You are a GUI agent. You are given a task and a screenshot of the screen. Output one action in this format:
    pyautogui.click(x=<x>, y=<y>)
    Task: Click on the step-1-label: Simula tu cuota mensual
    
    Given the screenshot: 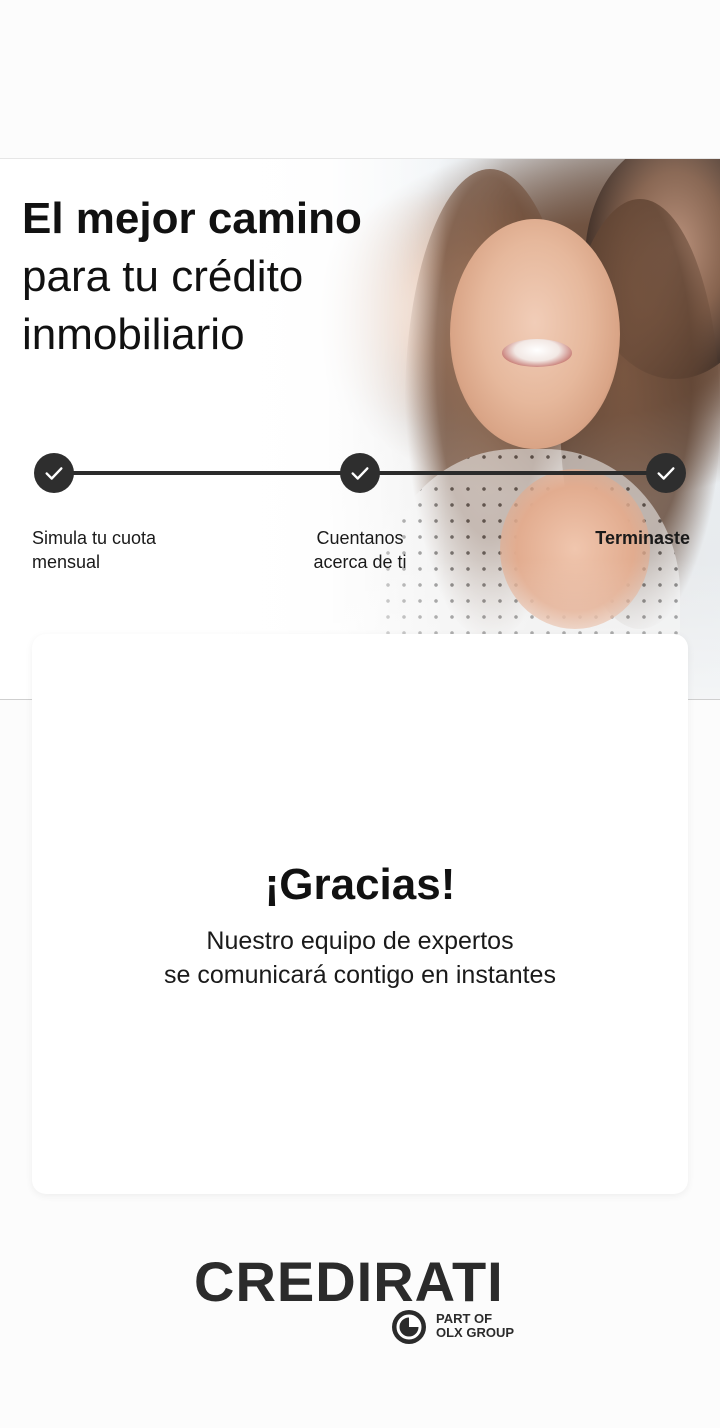 What is the action you would take?
    pyautogui.click(x=117, y=550)
    